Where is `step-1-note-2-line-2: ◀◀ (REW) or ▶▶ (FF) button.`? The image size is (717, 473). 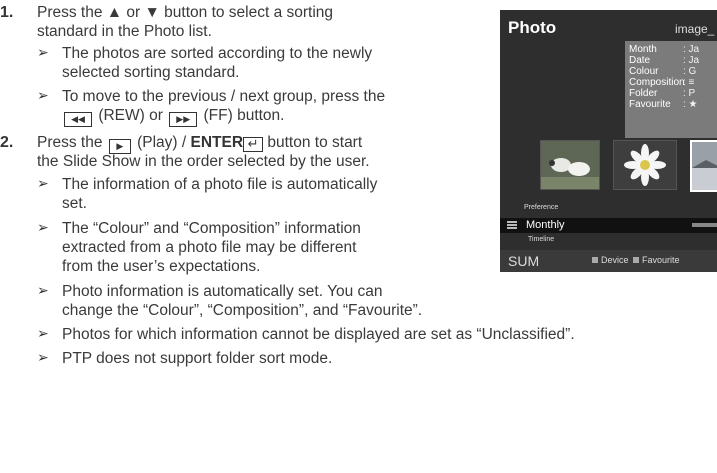 step-1-note-2-line-2: ◀◀ (REW) or ▶▶ (FF) button. is located at coordinates (173, 116).